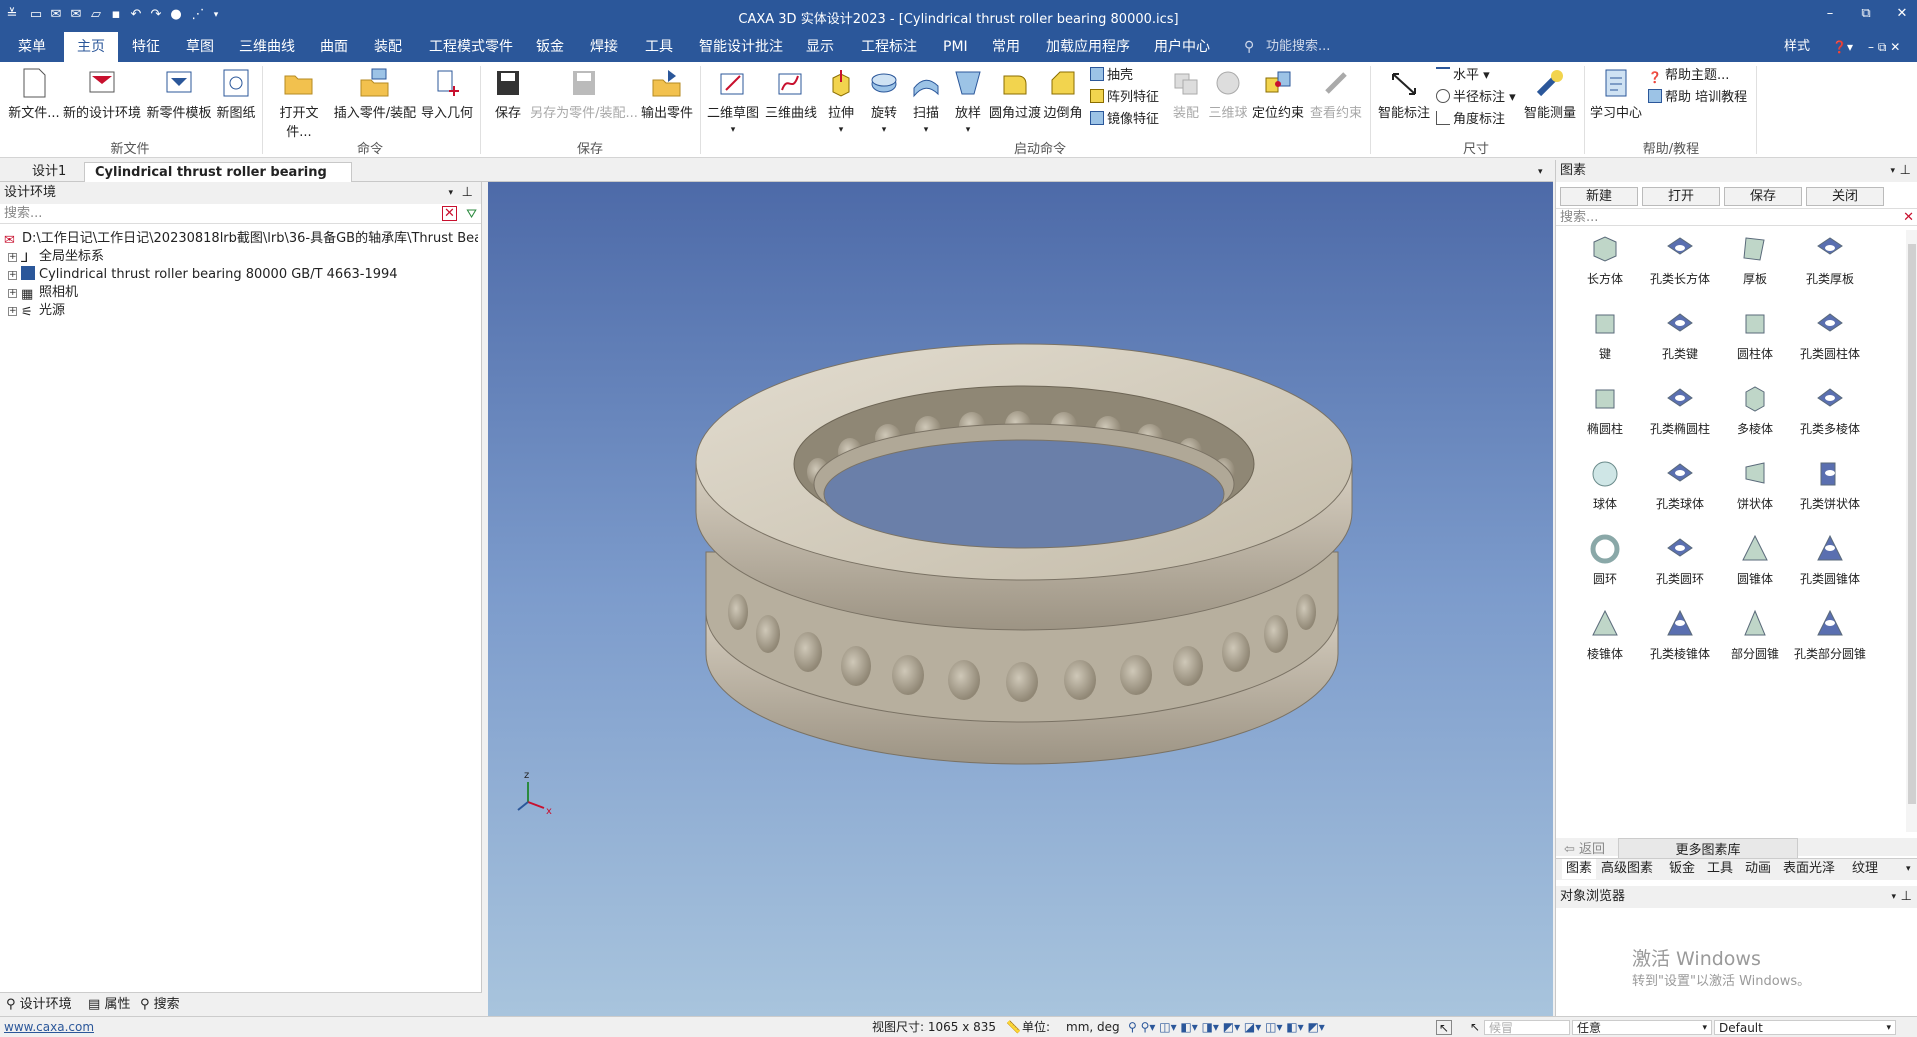  Describe the element at coordinates (236, 93) in the screenshot. I see `new-drawing-button: 新图纸` at that location.